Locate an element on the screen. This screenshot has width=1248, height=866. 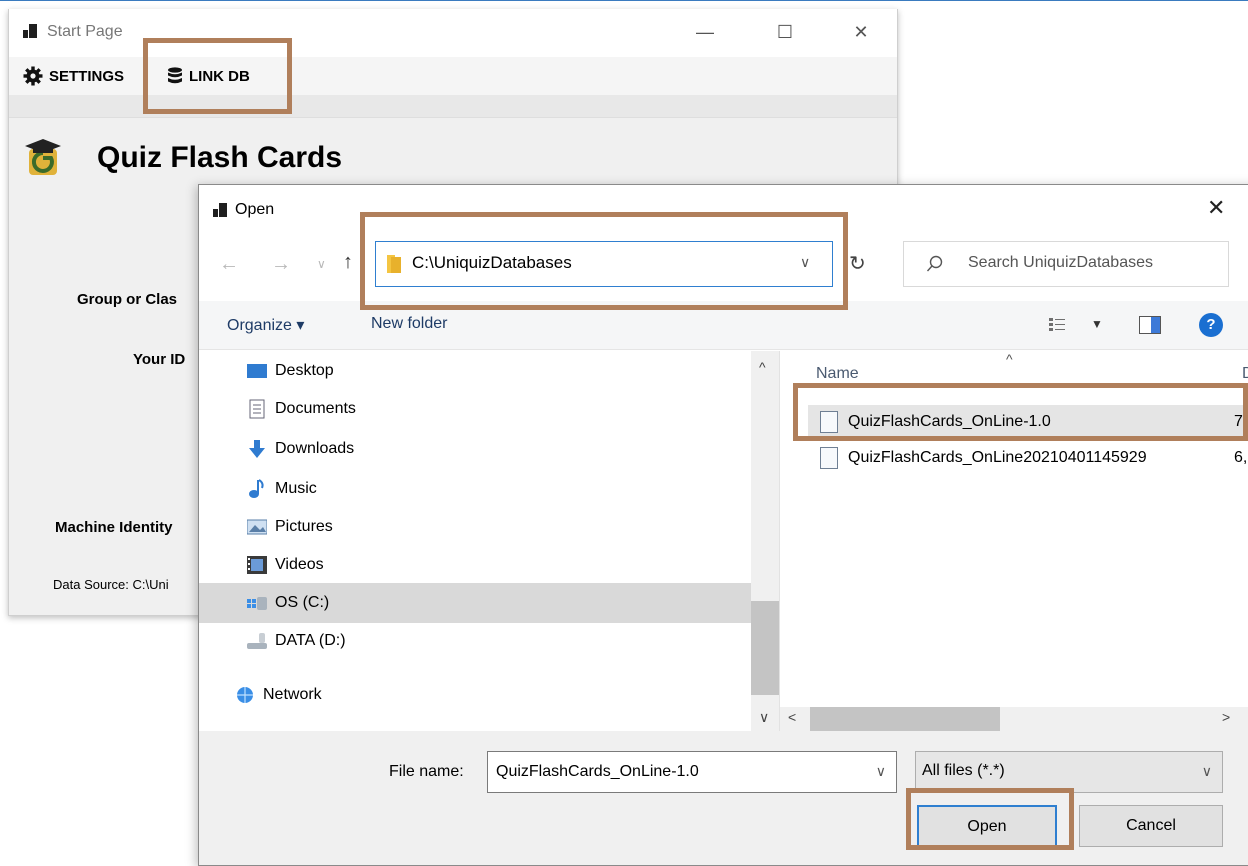
dialog-app-icon is located at coordinates (220, 210).